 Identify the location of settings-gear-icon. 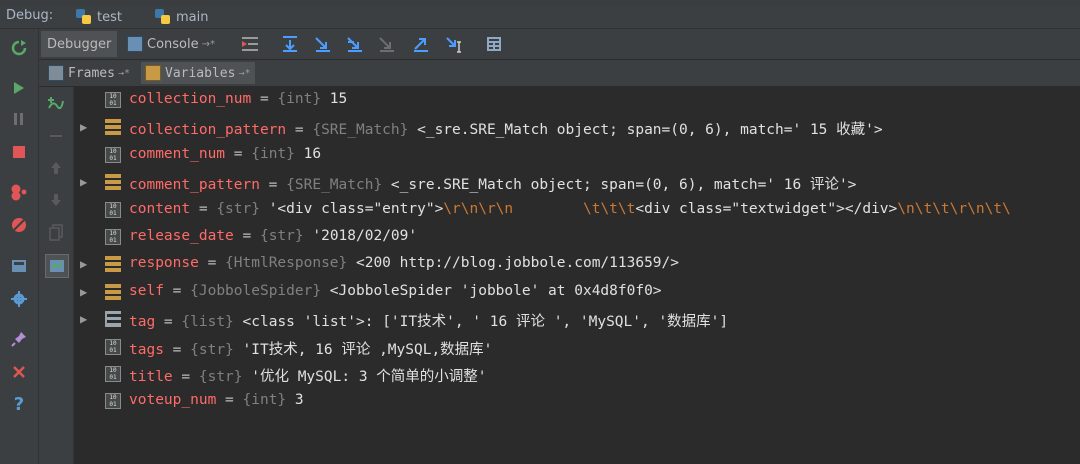
(19, 299).